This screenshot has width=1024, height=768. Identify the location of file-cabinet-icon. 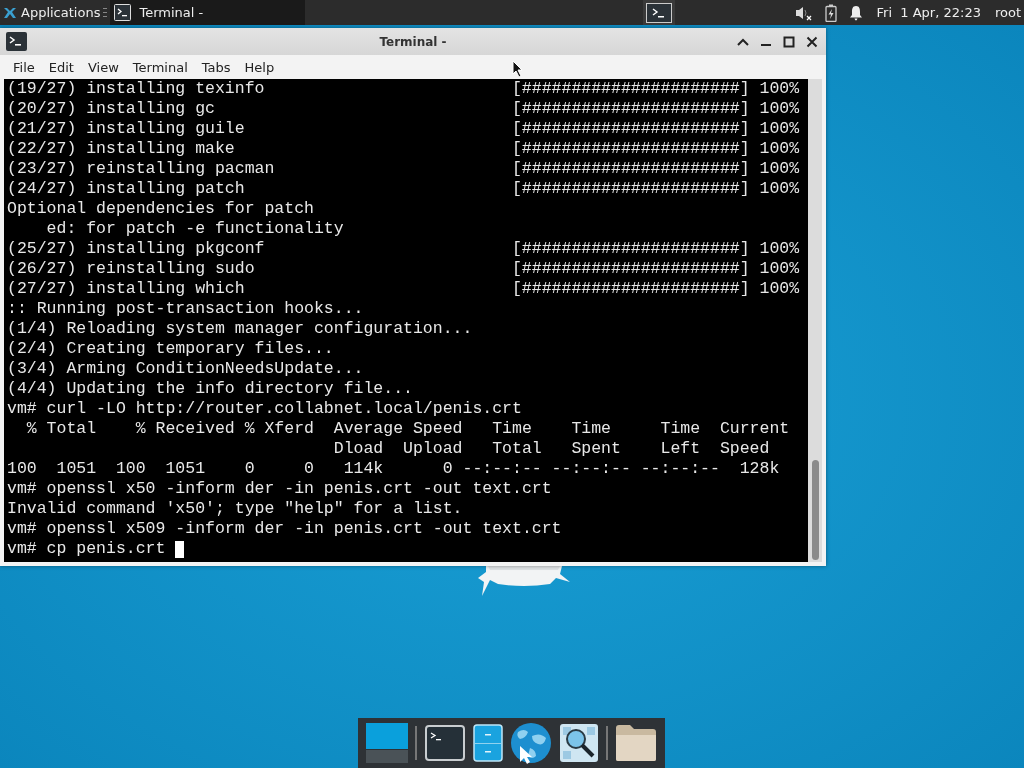
(487, 743).